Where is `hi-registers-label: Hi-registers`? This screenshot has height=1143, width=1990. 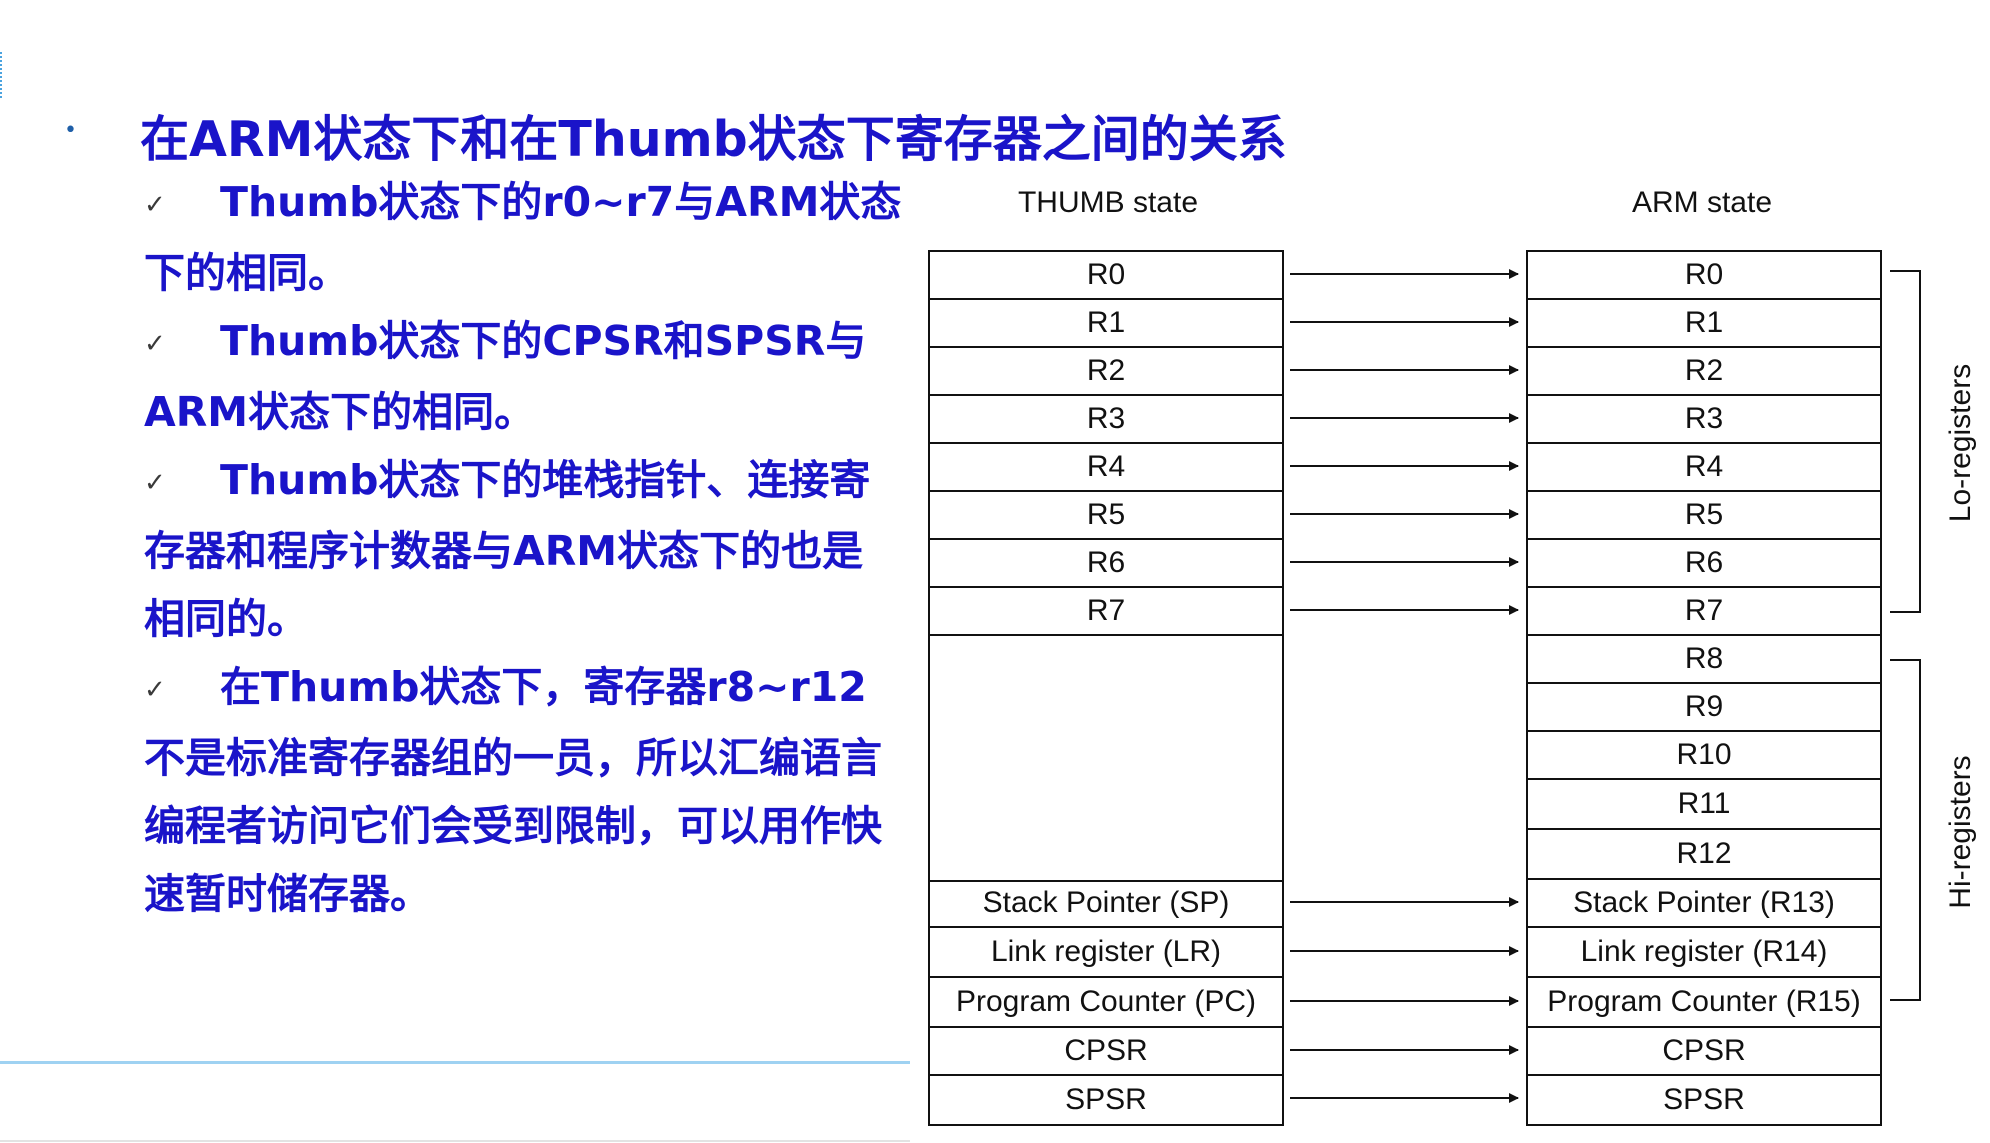
hi-registers-label: Hi-registers is located at coordinates (1960, 832).